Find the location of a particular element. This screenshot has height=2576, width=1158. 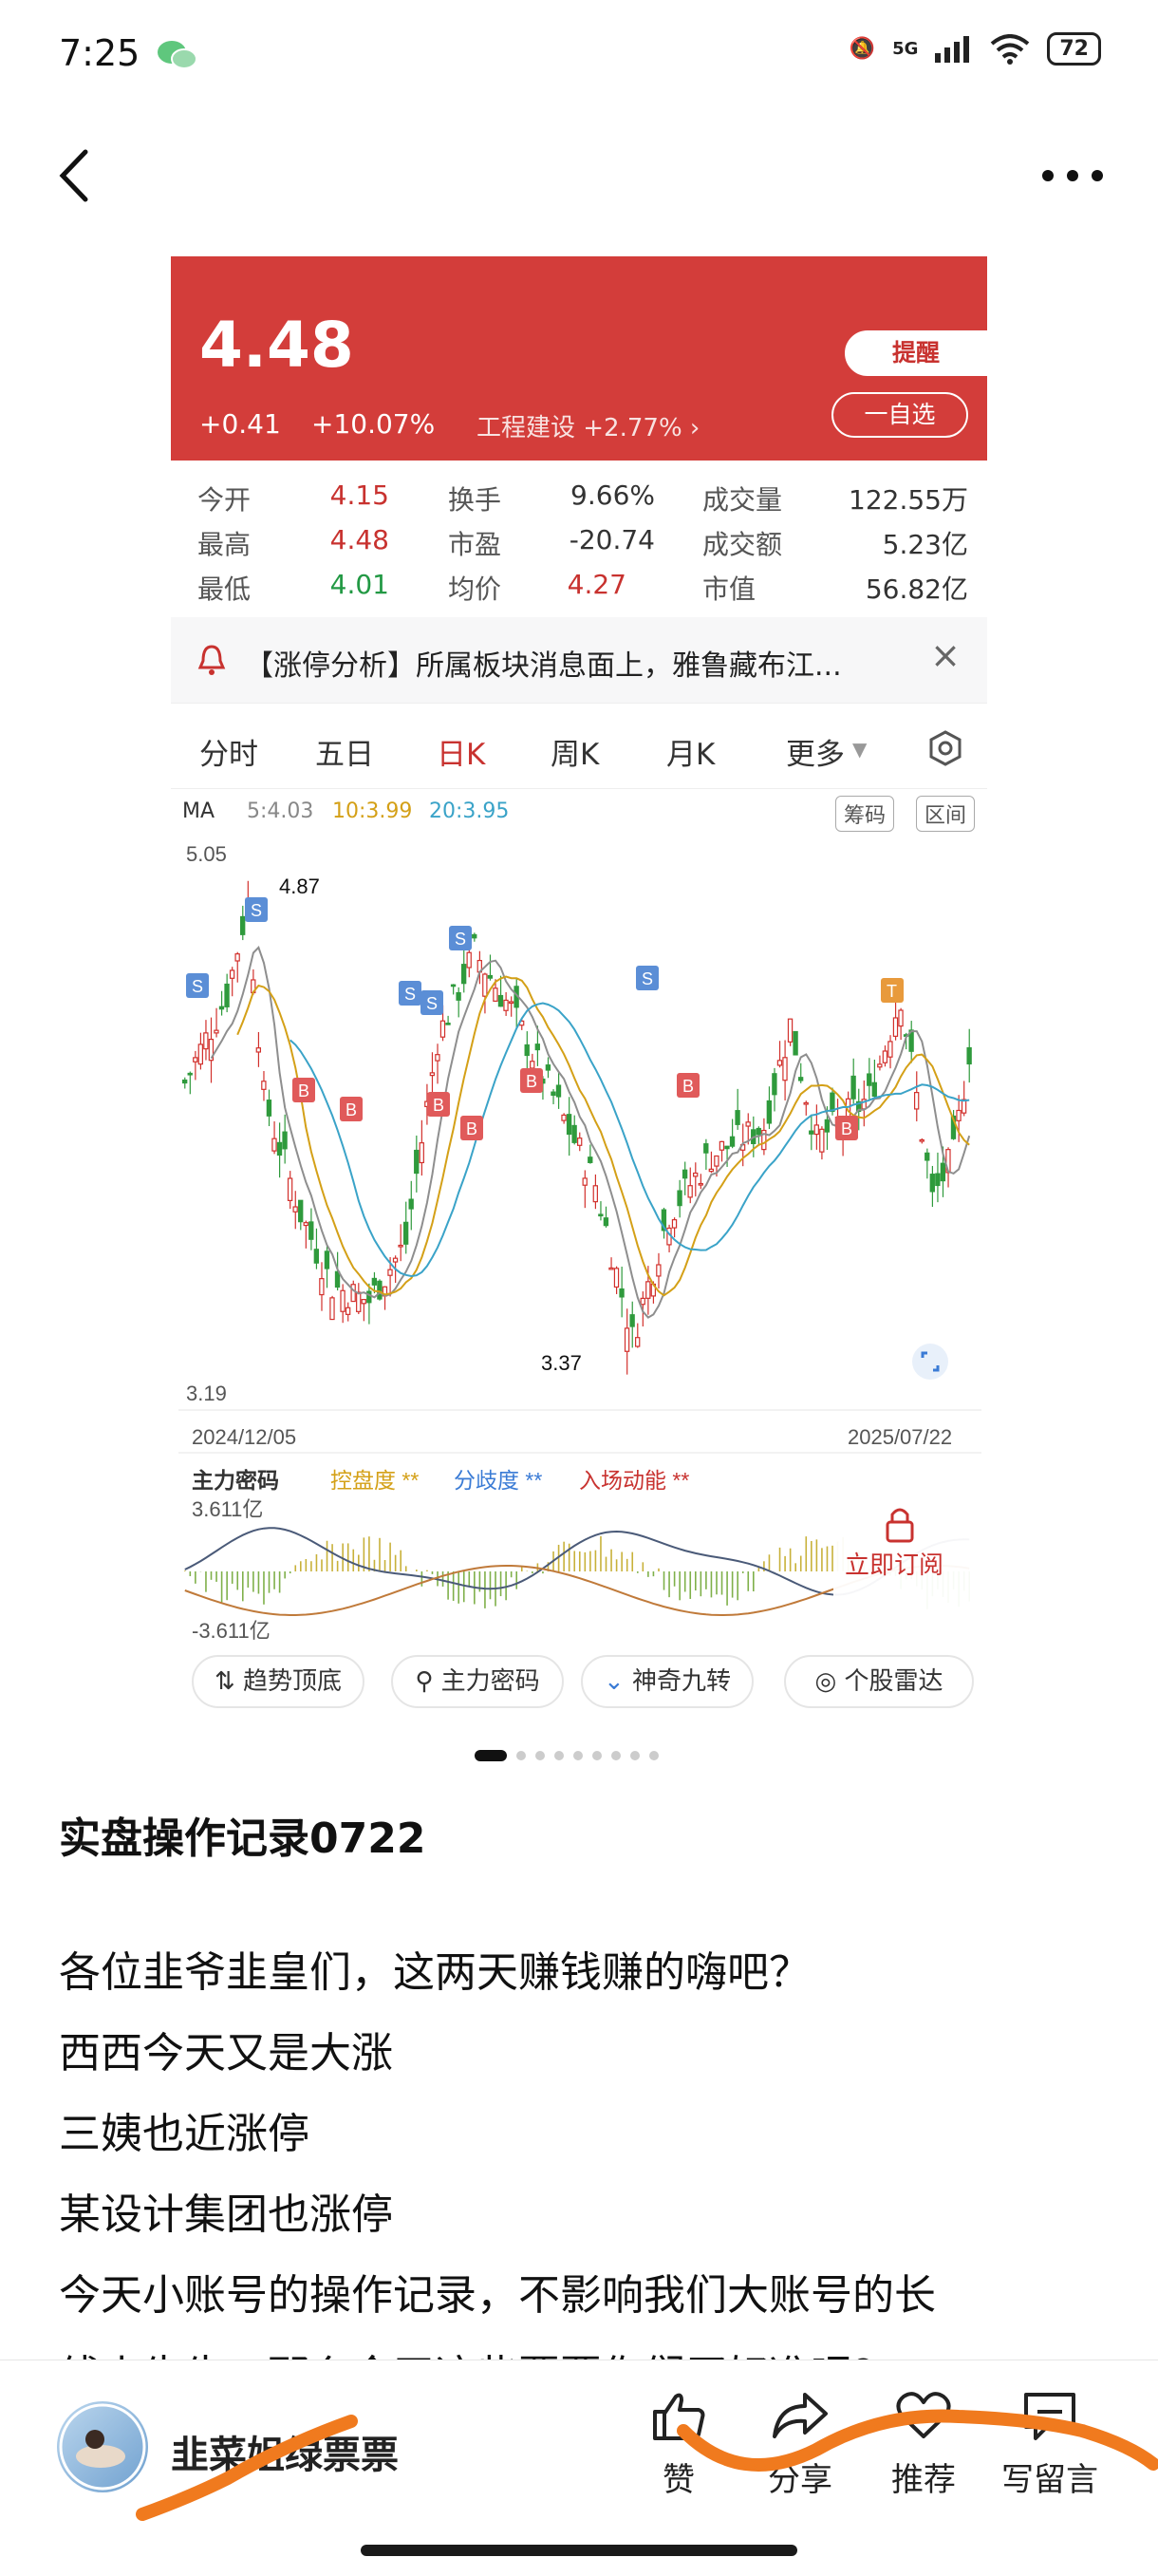

volume-label: 成交量 is located at coordinates (742, 500).